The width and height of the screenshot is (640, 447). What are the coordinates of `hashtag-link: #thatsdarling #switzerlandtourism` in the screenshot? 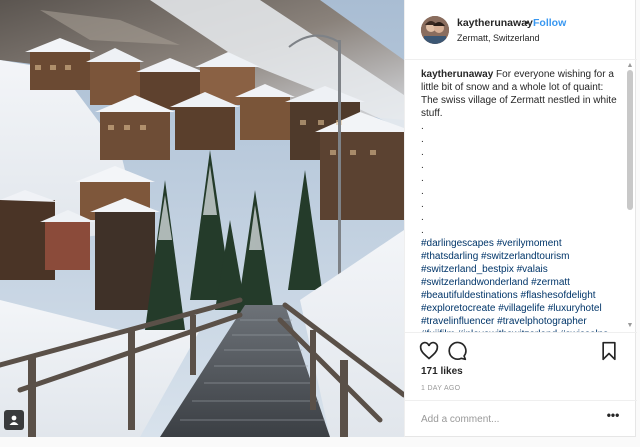 It's located at (495, 256).